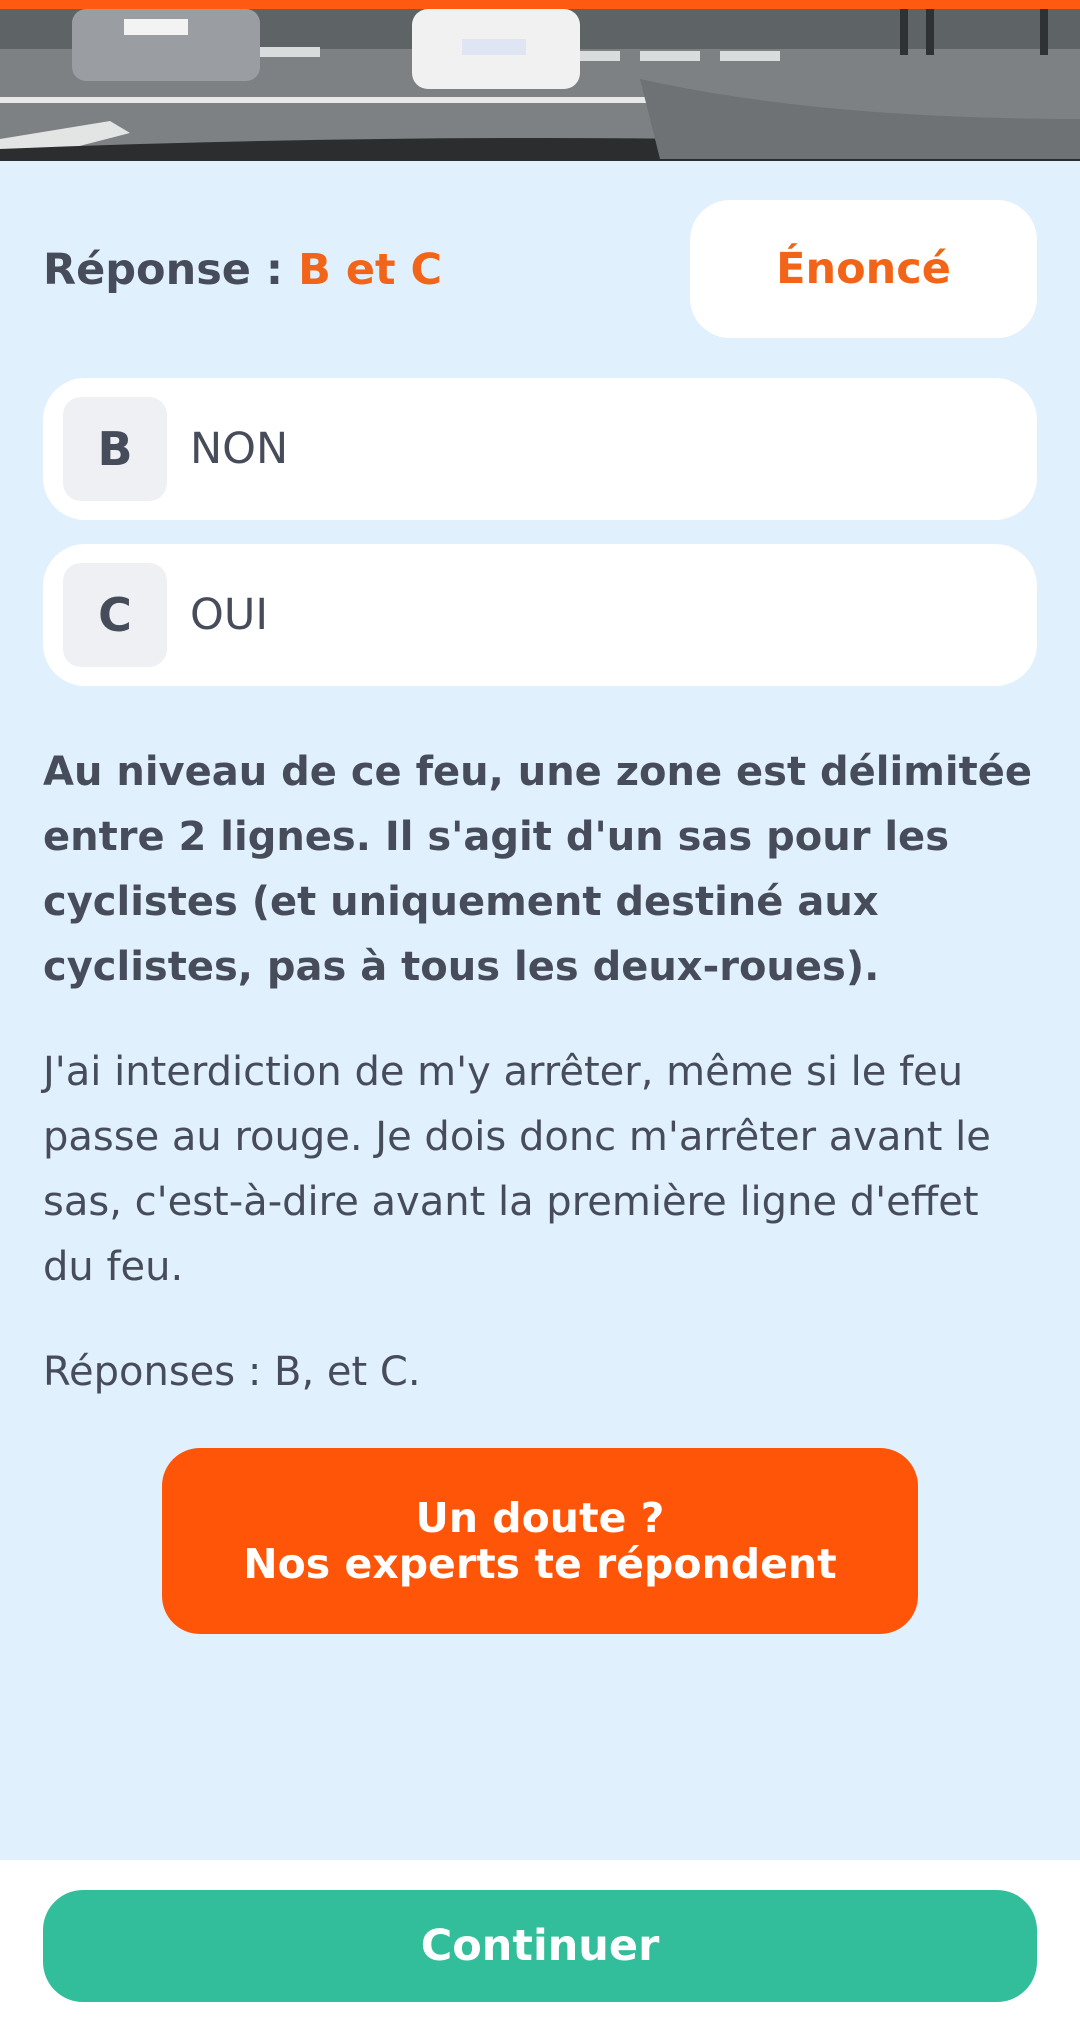  I want to click on enonce-button-label: Énoncé, so click(863, 269).